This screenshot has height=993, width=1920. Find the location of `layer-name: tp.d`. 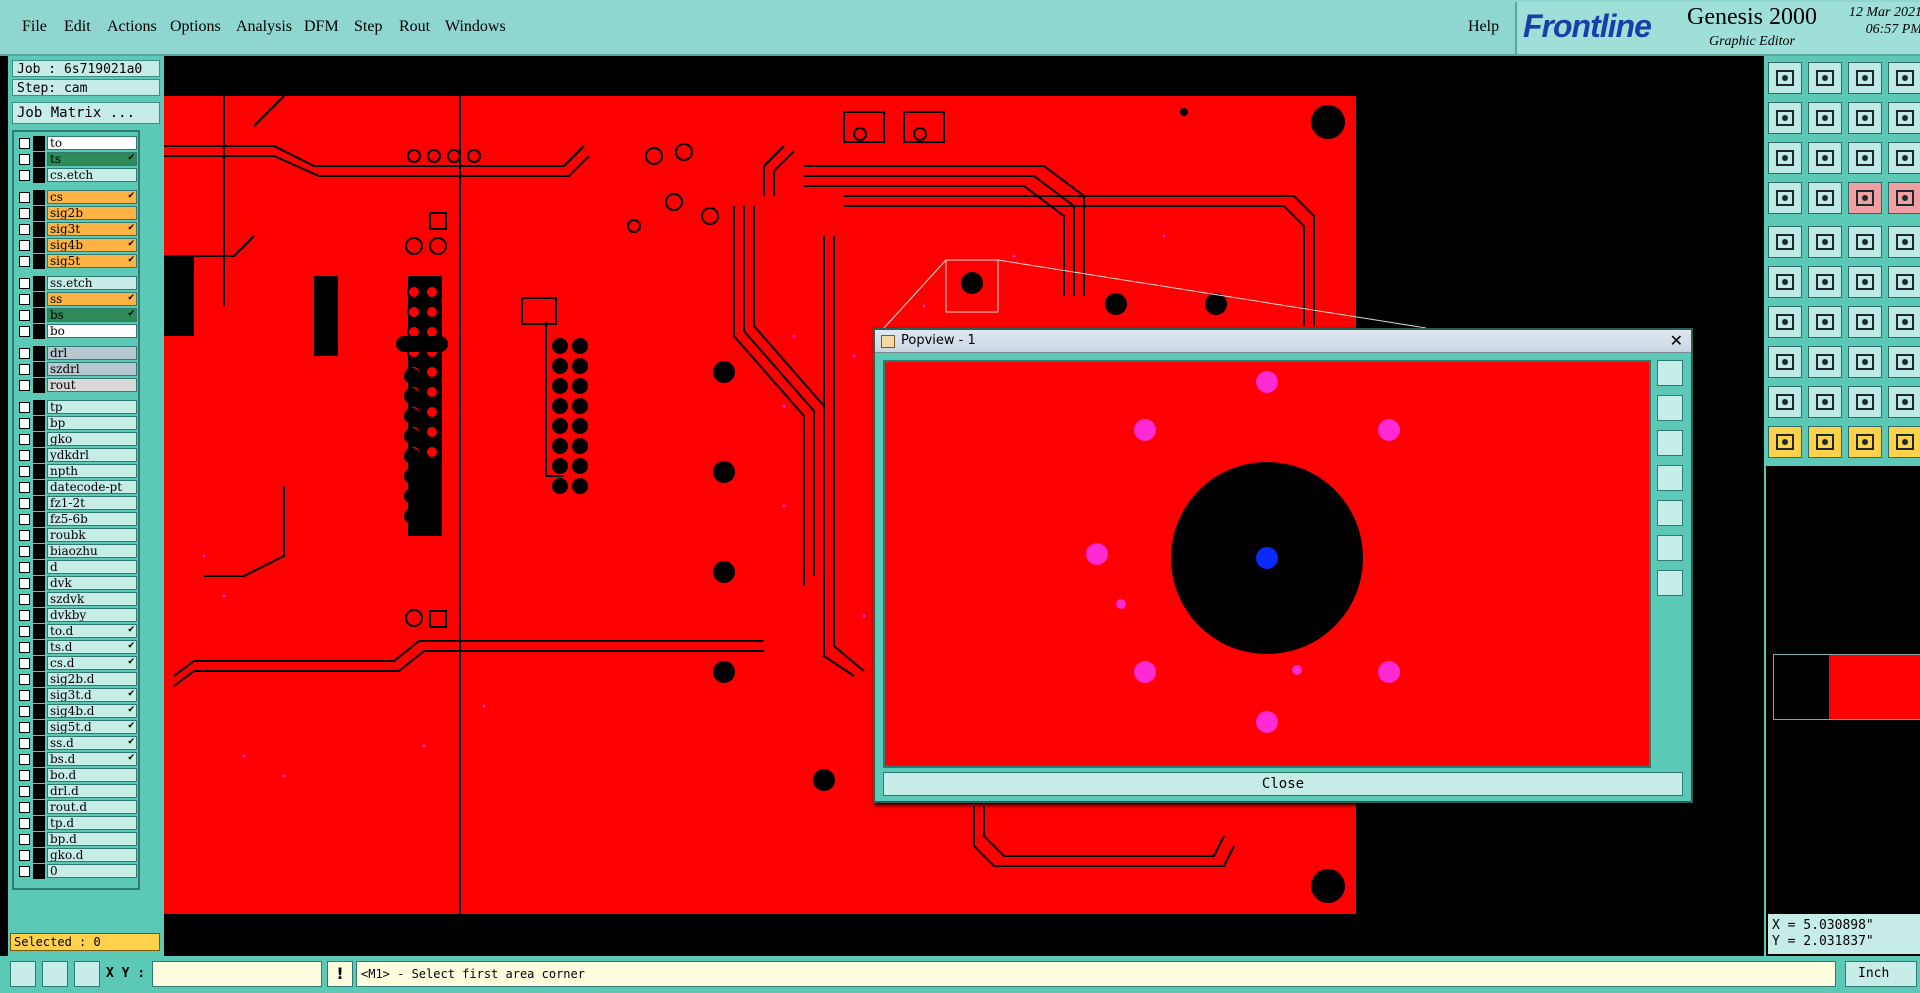

layer-name: tp.d is located at coordinates (92, 823).